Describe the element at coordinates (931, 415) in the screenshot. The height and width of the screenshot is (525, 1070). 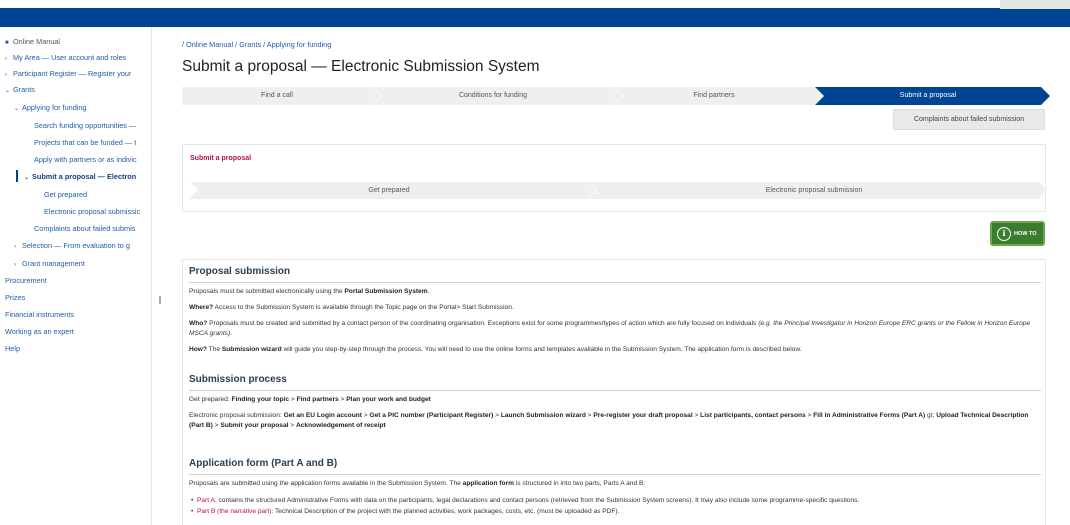
I see `text: gt;` at that location.